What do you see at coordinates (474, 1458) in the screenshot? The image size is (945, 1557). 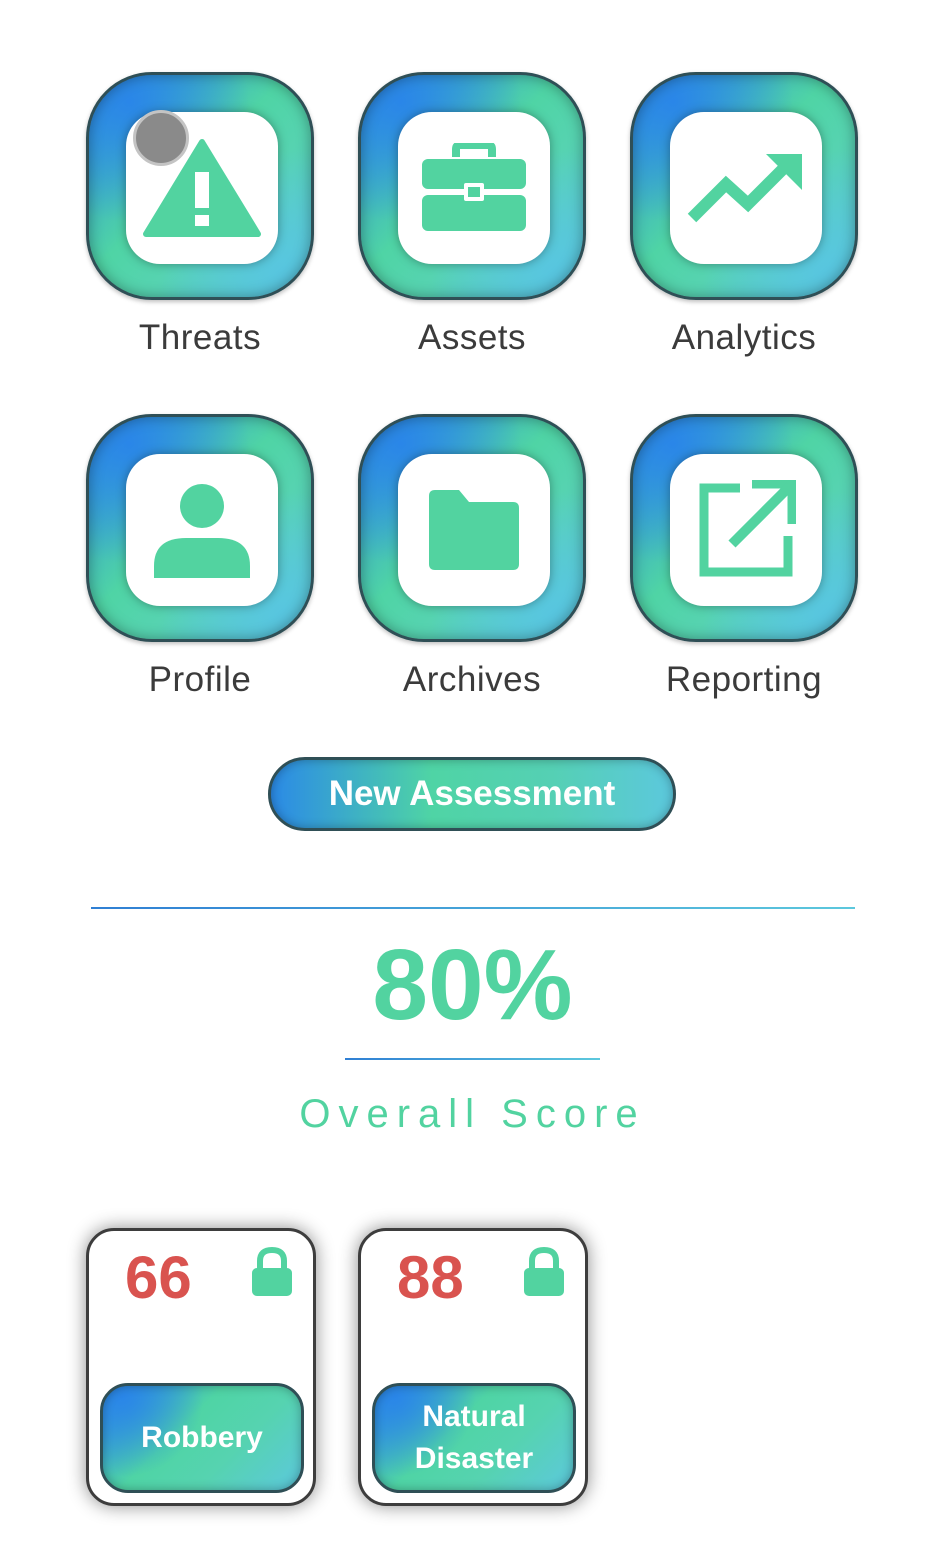 I see `natural-disaster-label-line2: Disaster` at bounding box center [474, 1458].